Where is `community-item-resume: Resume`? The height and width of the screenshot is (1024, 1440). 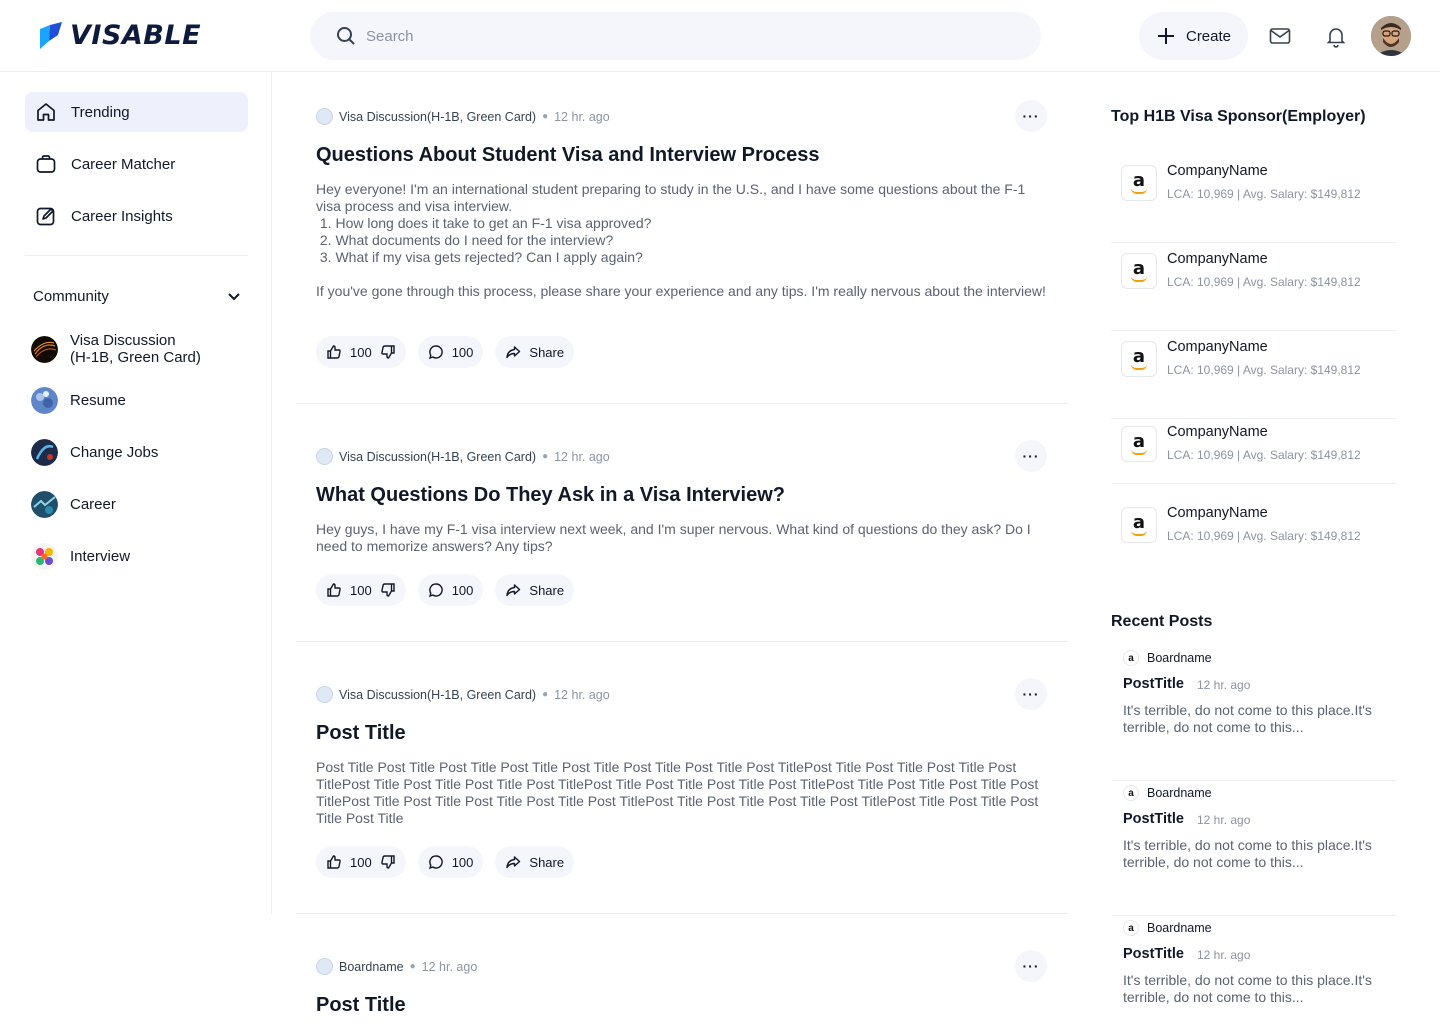 community-item-resume: Resume is located at coordinates (139, 400).